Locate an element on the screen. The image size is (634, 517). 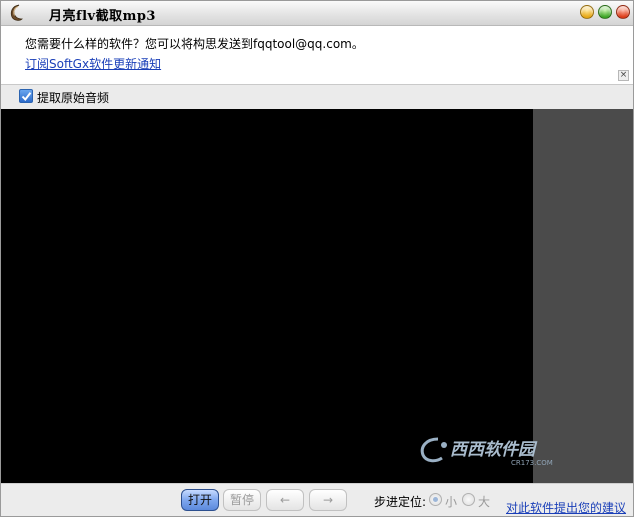
step-small-label: 小 is located at coordinates (451, 501).